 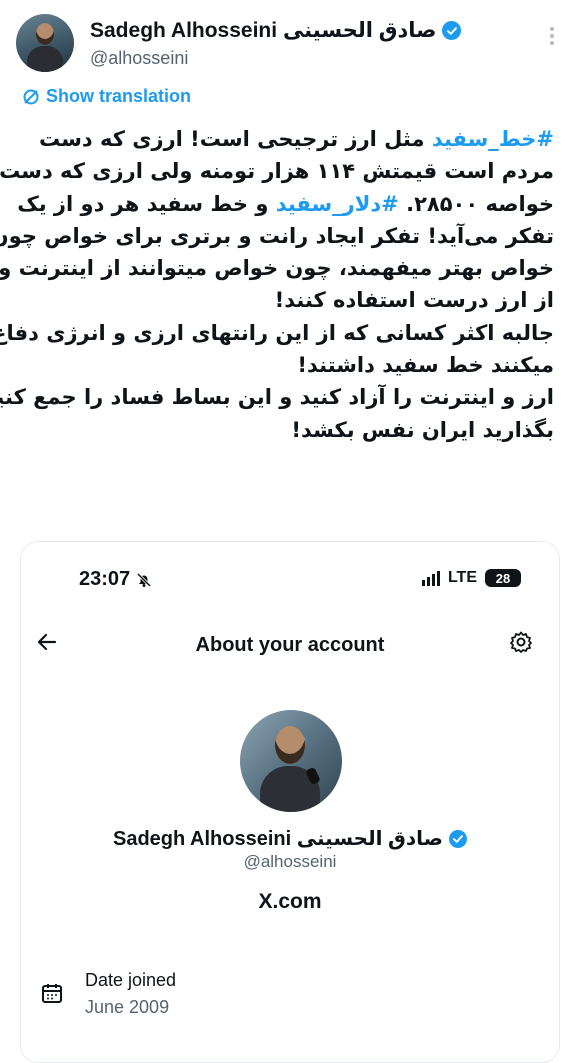 I want to click on hashtag-link: #خط_سفید, so click(x=493, y=139).